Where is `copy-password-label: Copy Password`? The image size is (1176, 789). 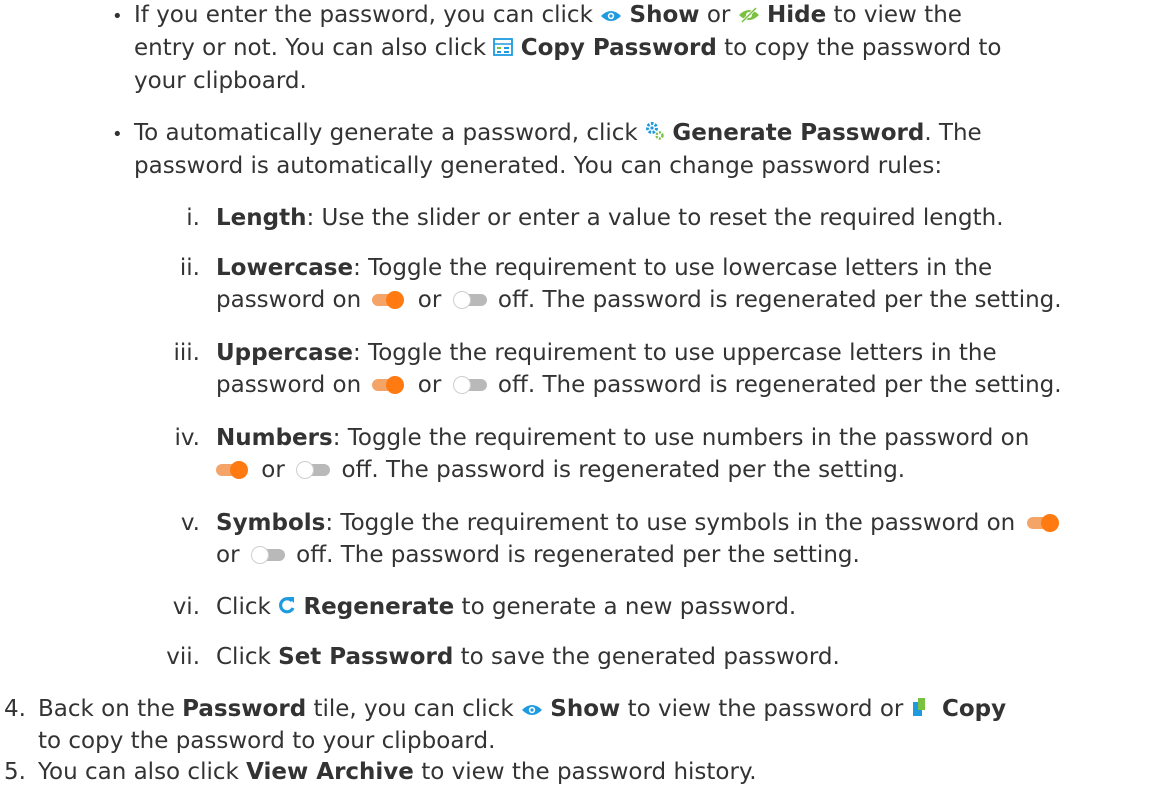
copy-password-label: Copy Password is located at coordinates (618, 48).